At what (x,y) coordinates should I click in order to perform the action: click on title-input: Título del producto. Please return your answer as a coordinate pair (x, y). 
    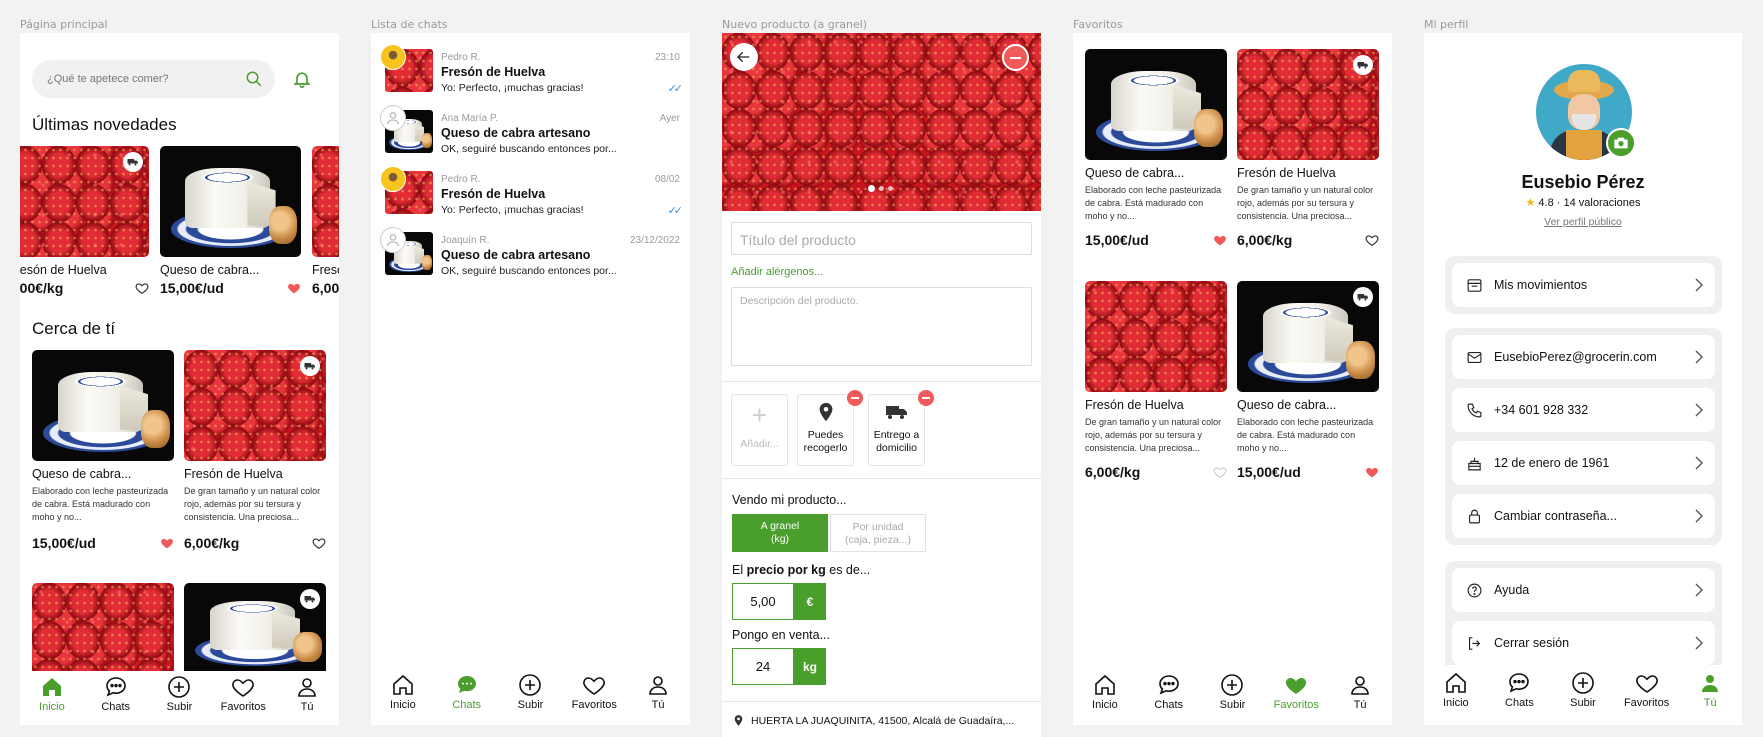
    Looking at the image, I should click on (881, 238).